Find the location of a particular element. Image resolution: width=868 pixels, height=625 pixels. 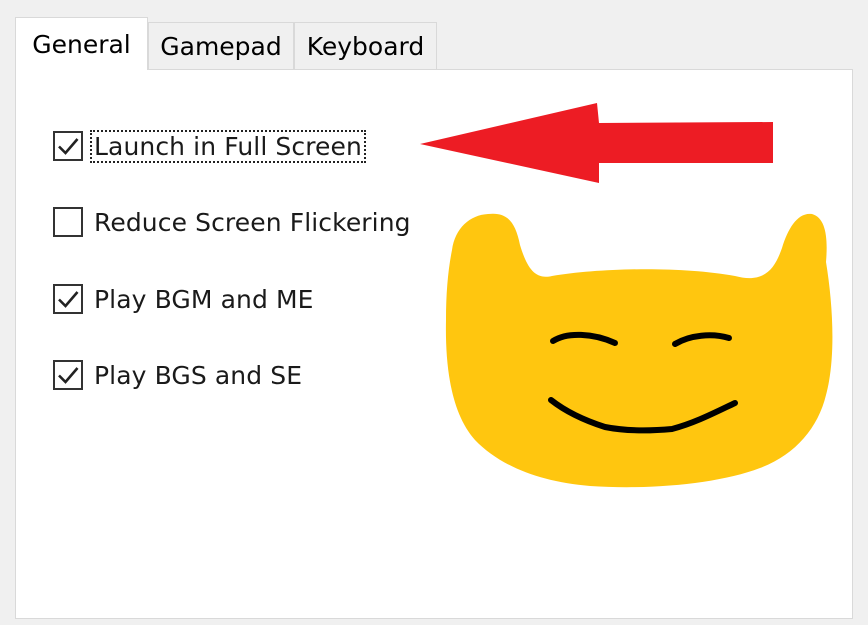

red-arrow-icon is located at coordinates (596, 143).